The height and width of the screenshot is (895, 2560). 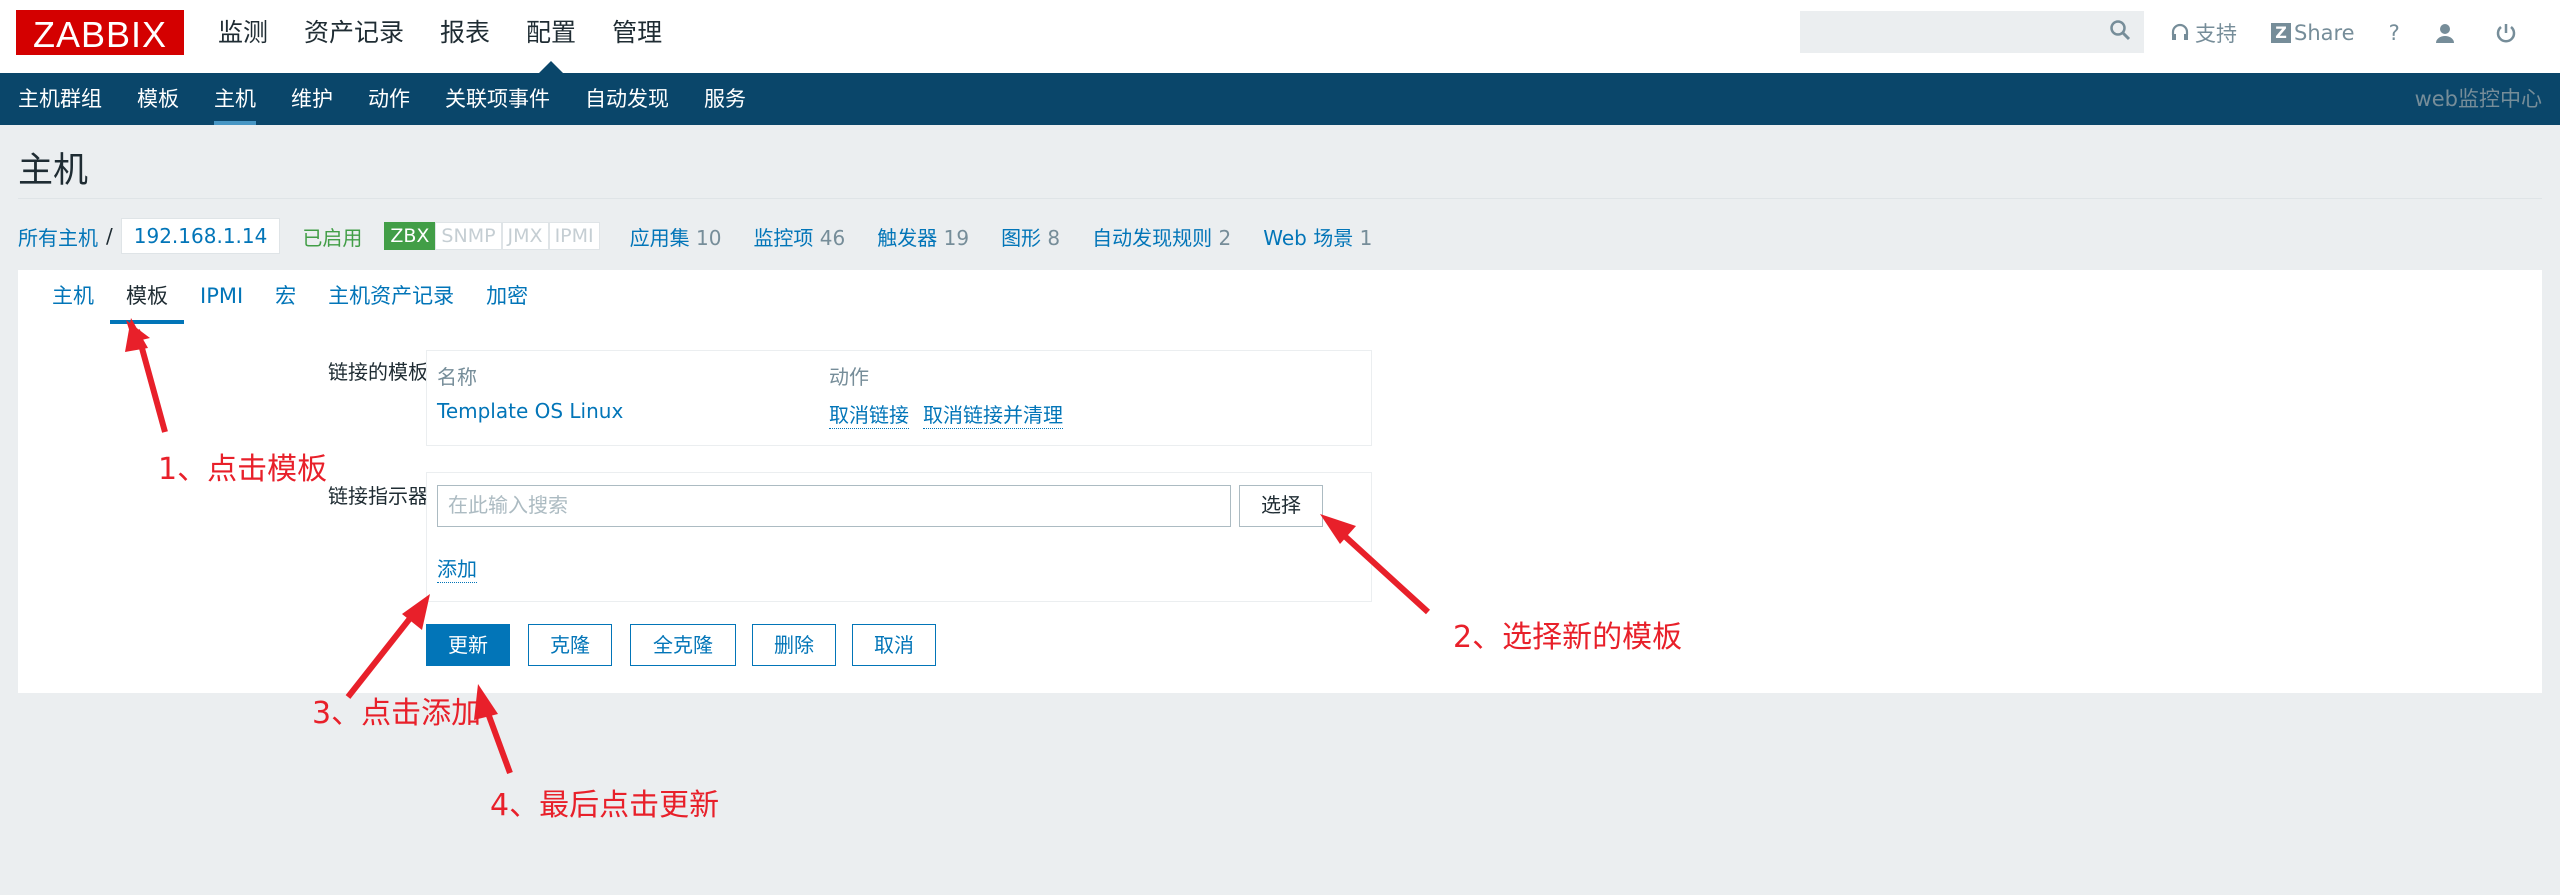 I want to click on annotation-step-3: 3、点击添加, so click(x=397, y=713).